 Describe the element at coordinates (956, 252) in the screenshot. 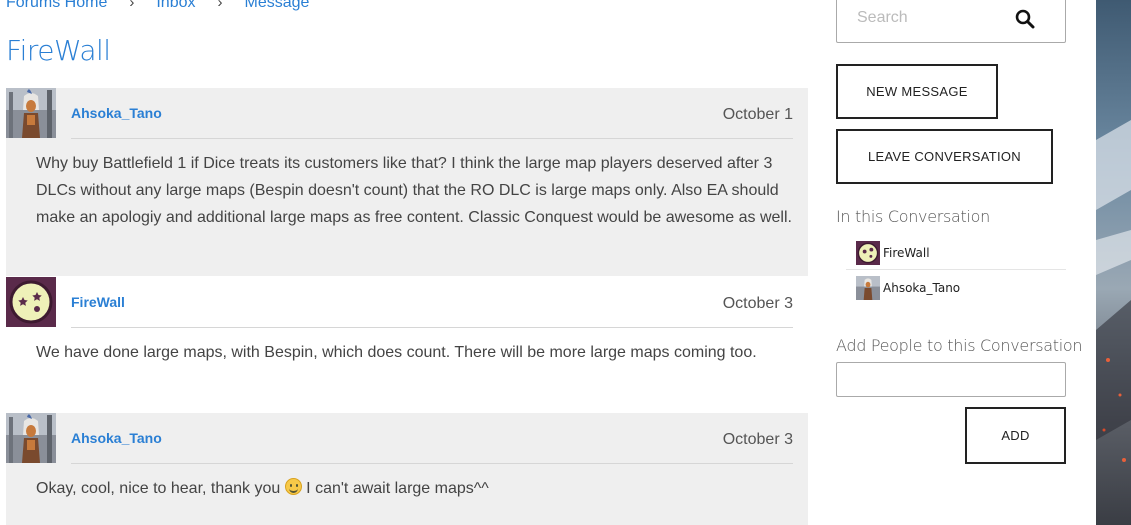

I see `participant-item: FireWall` at that location.